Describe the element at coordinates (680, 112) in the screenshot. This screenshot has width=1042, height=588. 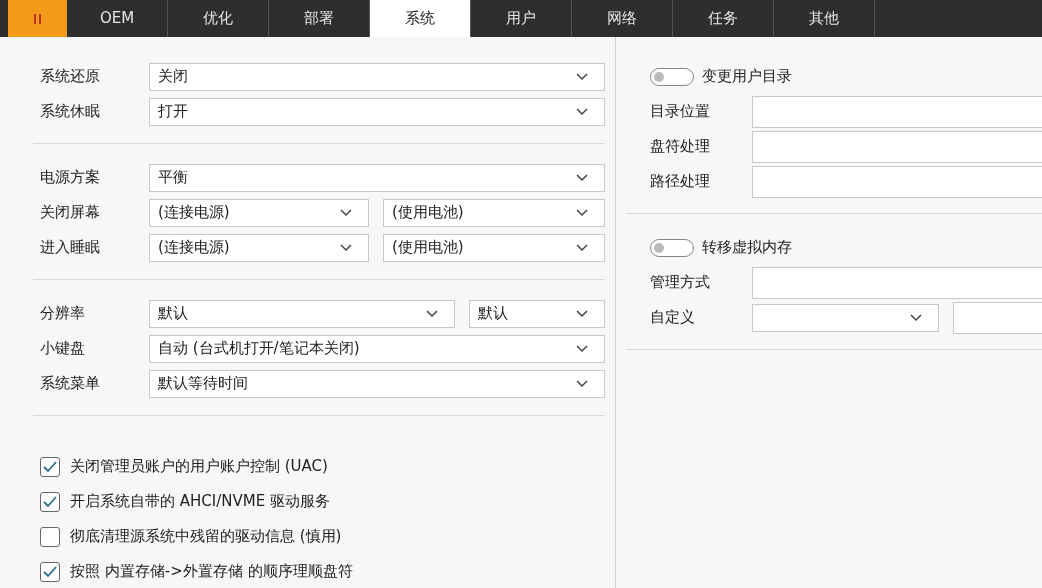
I see `field-label: 目录位置` at that location.